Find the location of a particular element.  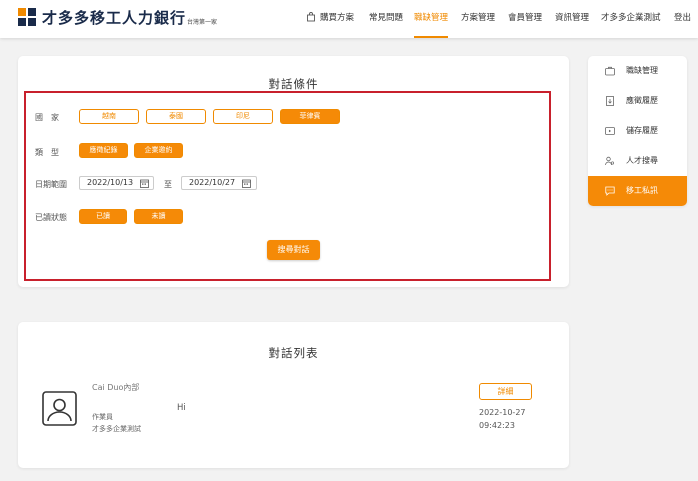

to-label: 至 is located at coordinates (168, 184).